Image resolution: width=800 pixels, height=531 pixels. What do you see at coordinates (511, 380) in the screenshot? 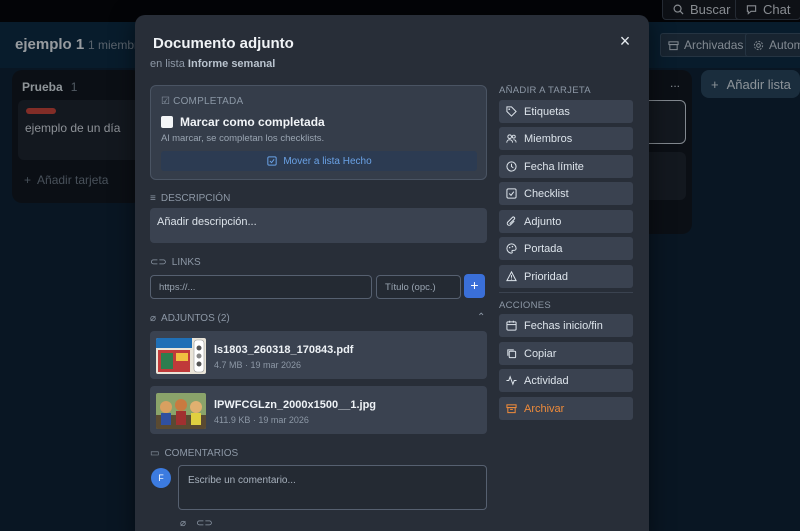
I see `activity-icon` at bounding box center [511, 380].